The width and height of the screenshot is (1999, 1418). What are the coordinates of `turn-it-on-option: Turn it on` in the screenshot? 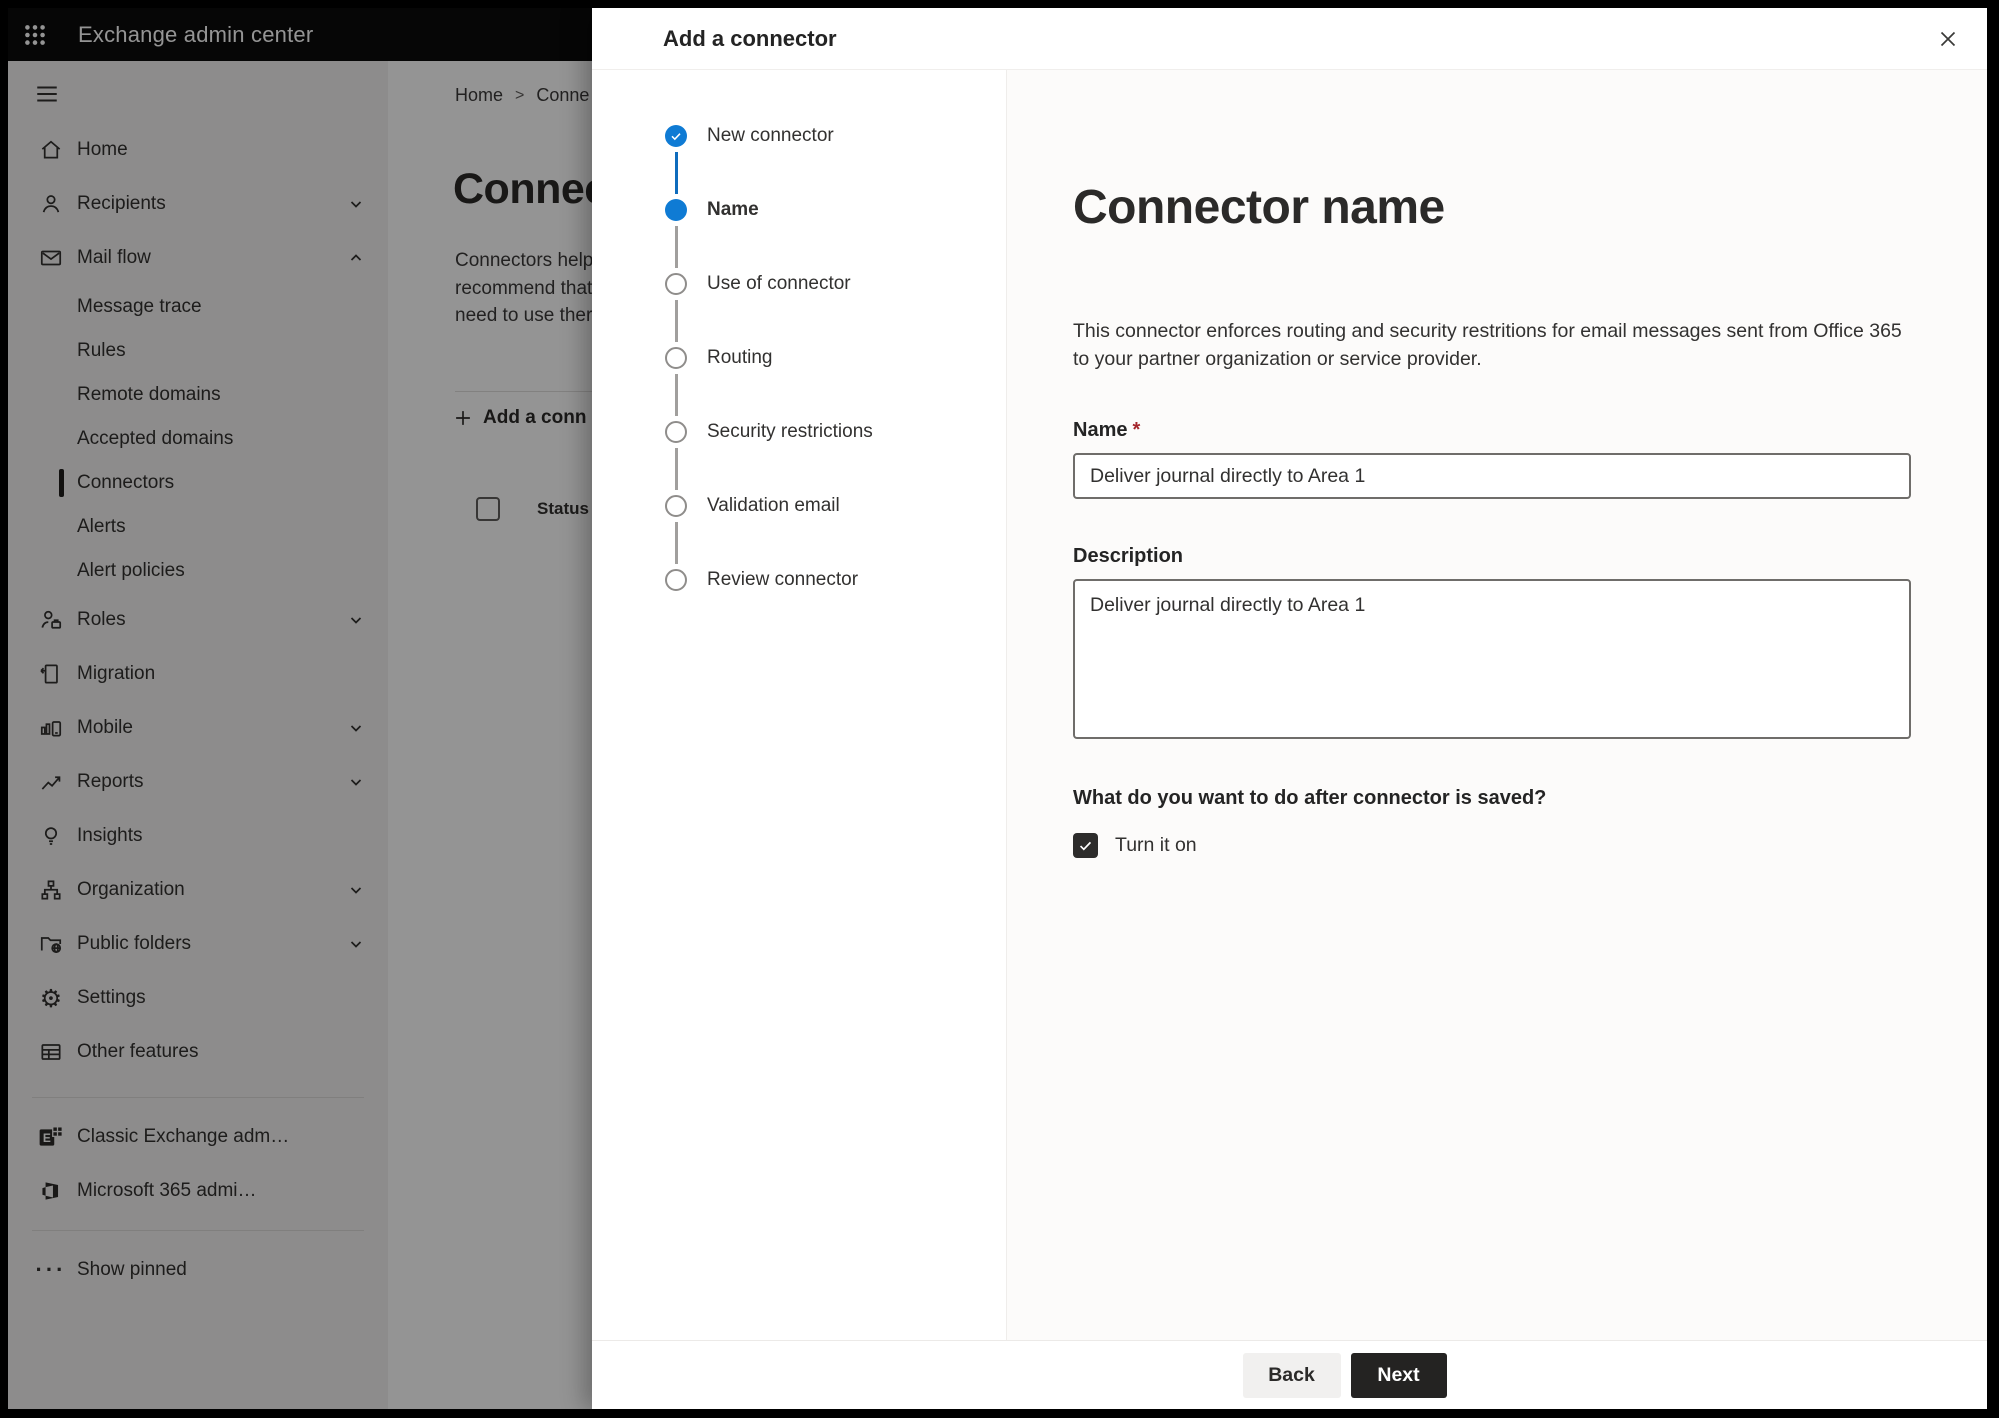 It's located at (1530, 845).